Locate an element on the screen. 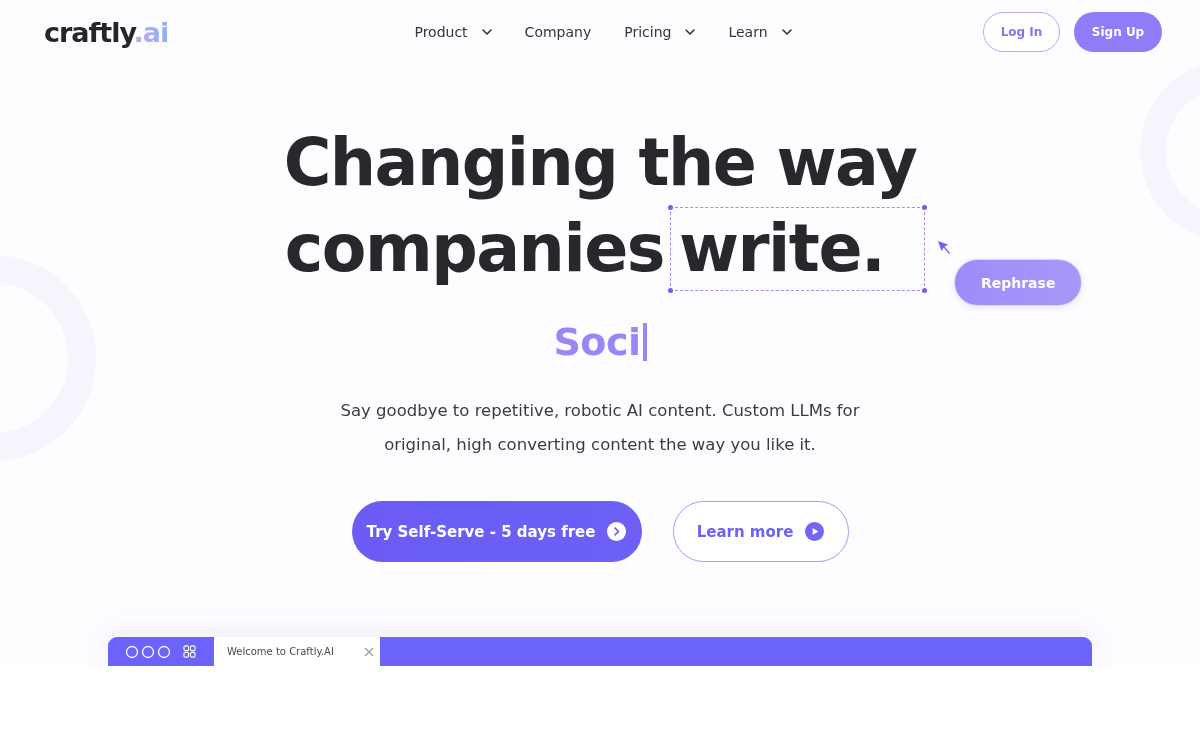 This screenshot has height=750, width=1200. login-button: Log In is located at coordinates (1021, 32).